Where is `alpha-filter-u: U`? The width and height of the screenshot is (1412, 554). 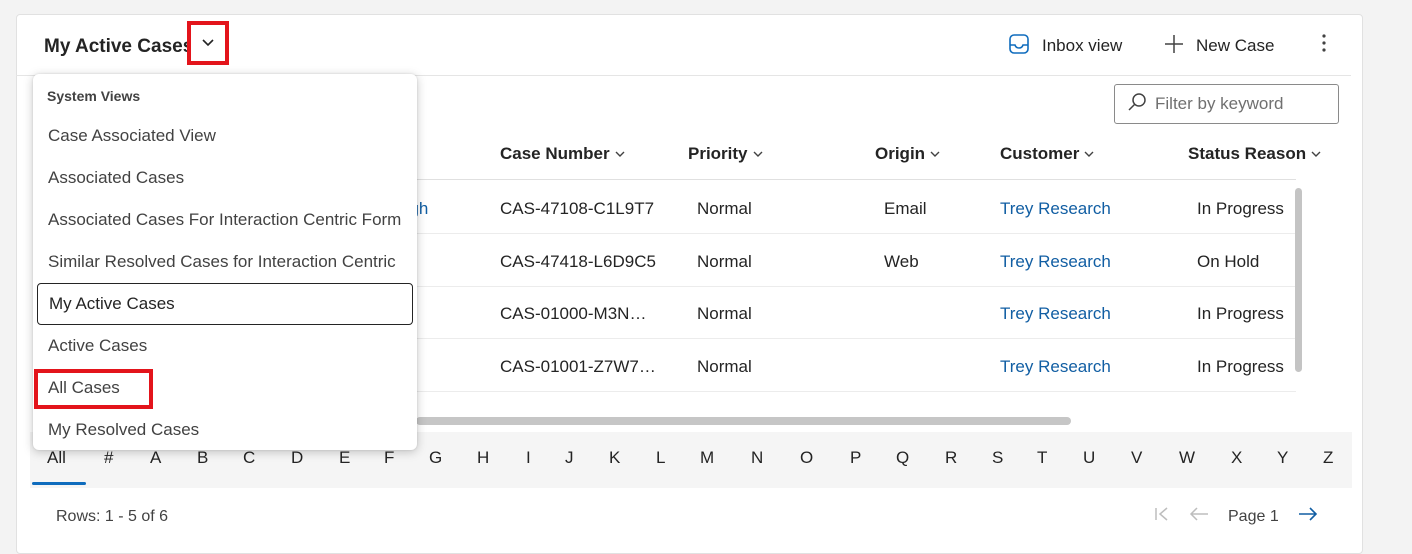 alpha-filter-u: U is located at coordinates (1089, 458).